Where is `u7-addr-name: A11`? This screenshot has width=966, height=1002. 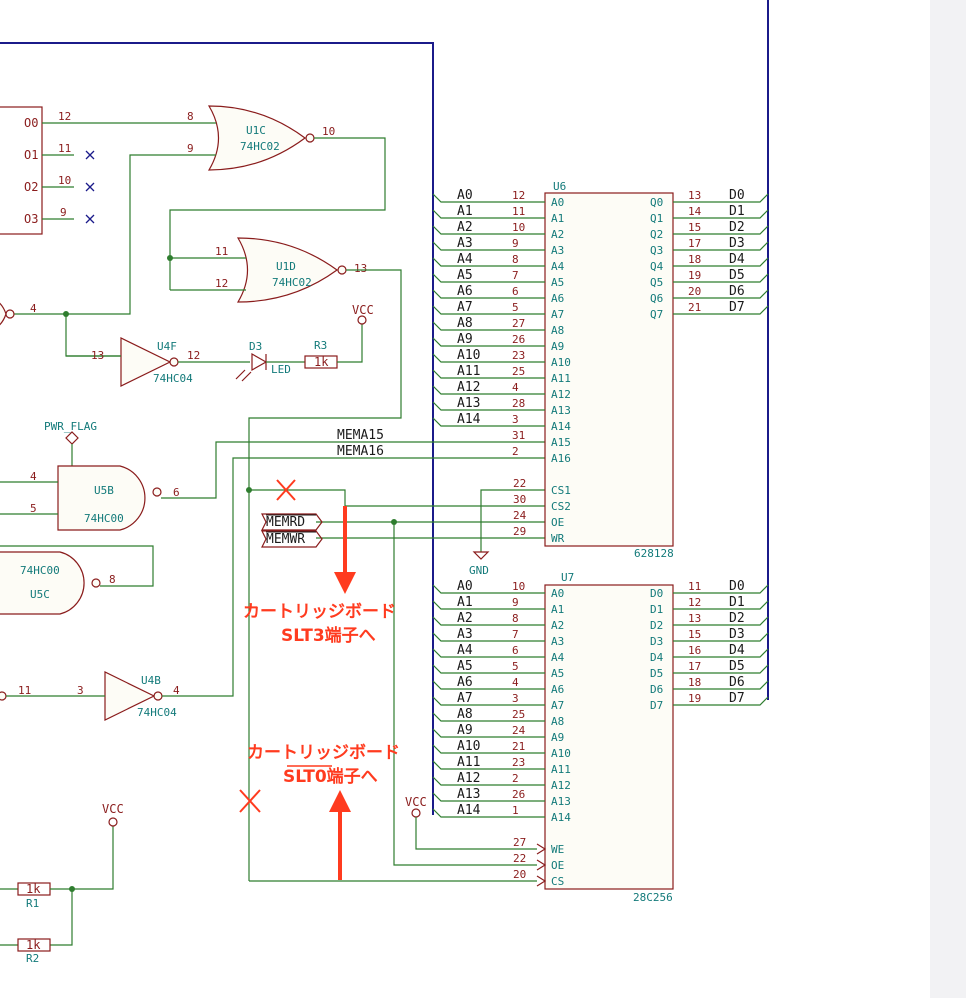
u7-addr-name: A11 is located at coordinates (561, 769).